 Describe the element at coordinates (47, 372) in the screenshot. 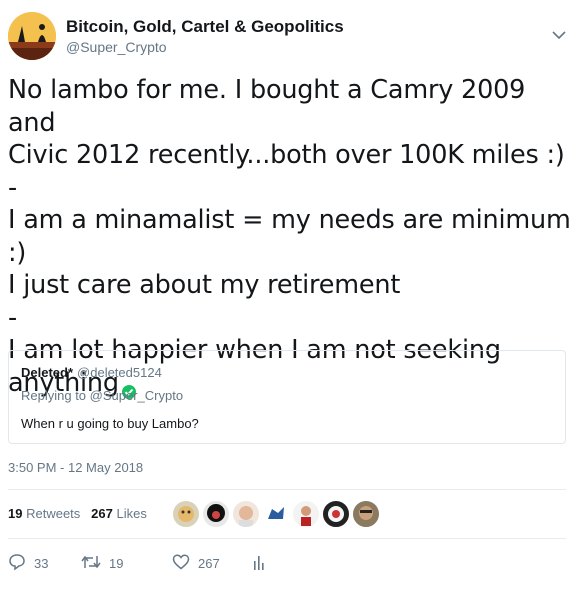

I see `quoted-display-name: Deleted*` at that location.